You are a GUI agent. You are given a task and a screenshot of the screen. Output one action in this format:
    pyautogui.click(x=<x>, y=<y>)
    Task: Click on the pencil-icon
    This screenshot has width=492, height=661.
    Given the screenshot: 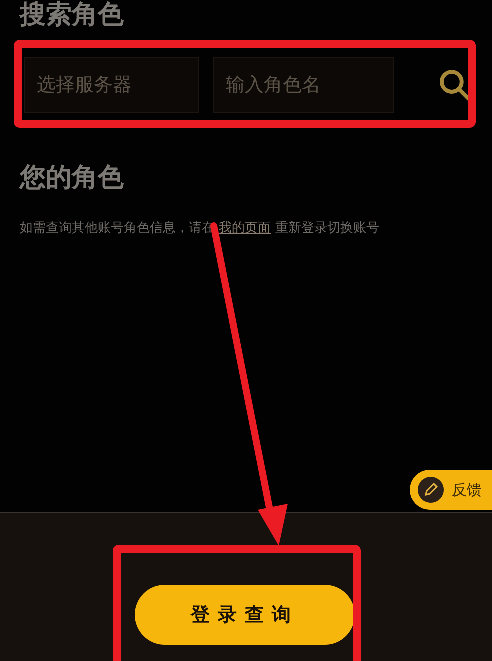 What is the action you would take?
    pyautogui.click(x=431, y=490)
    